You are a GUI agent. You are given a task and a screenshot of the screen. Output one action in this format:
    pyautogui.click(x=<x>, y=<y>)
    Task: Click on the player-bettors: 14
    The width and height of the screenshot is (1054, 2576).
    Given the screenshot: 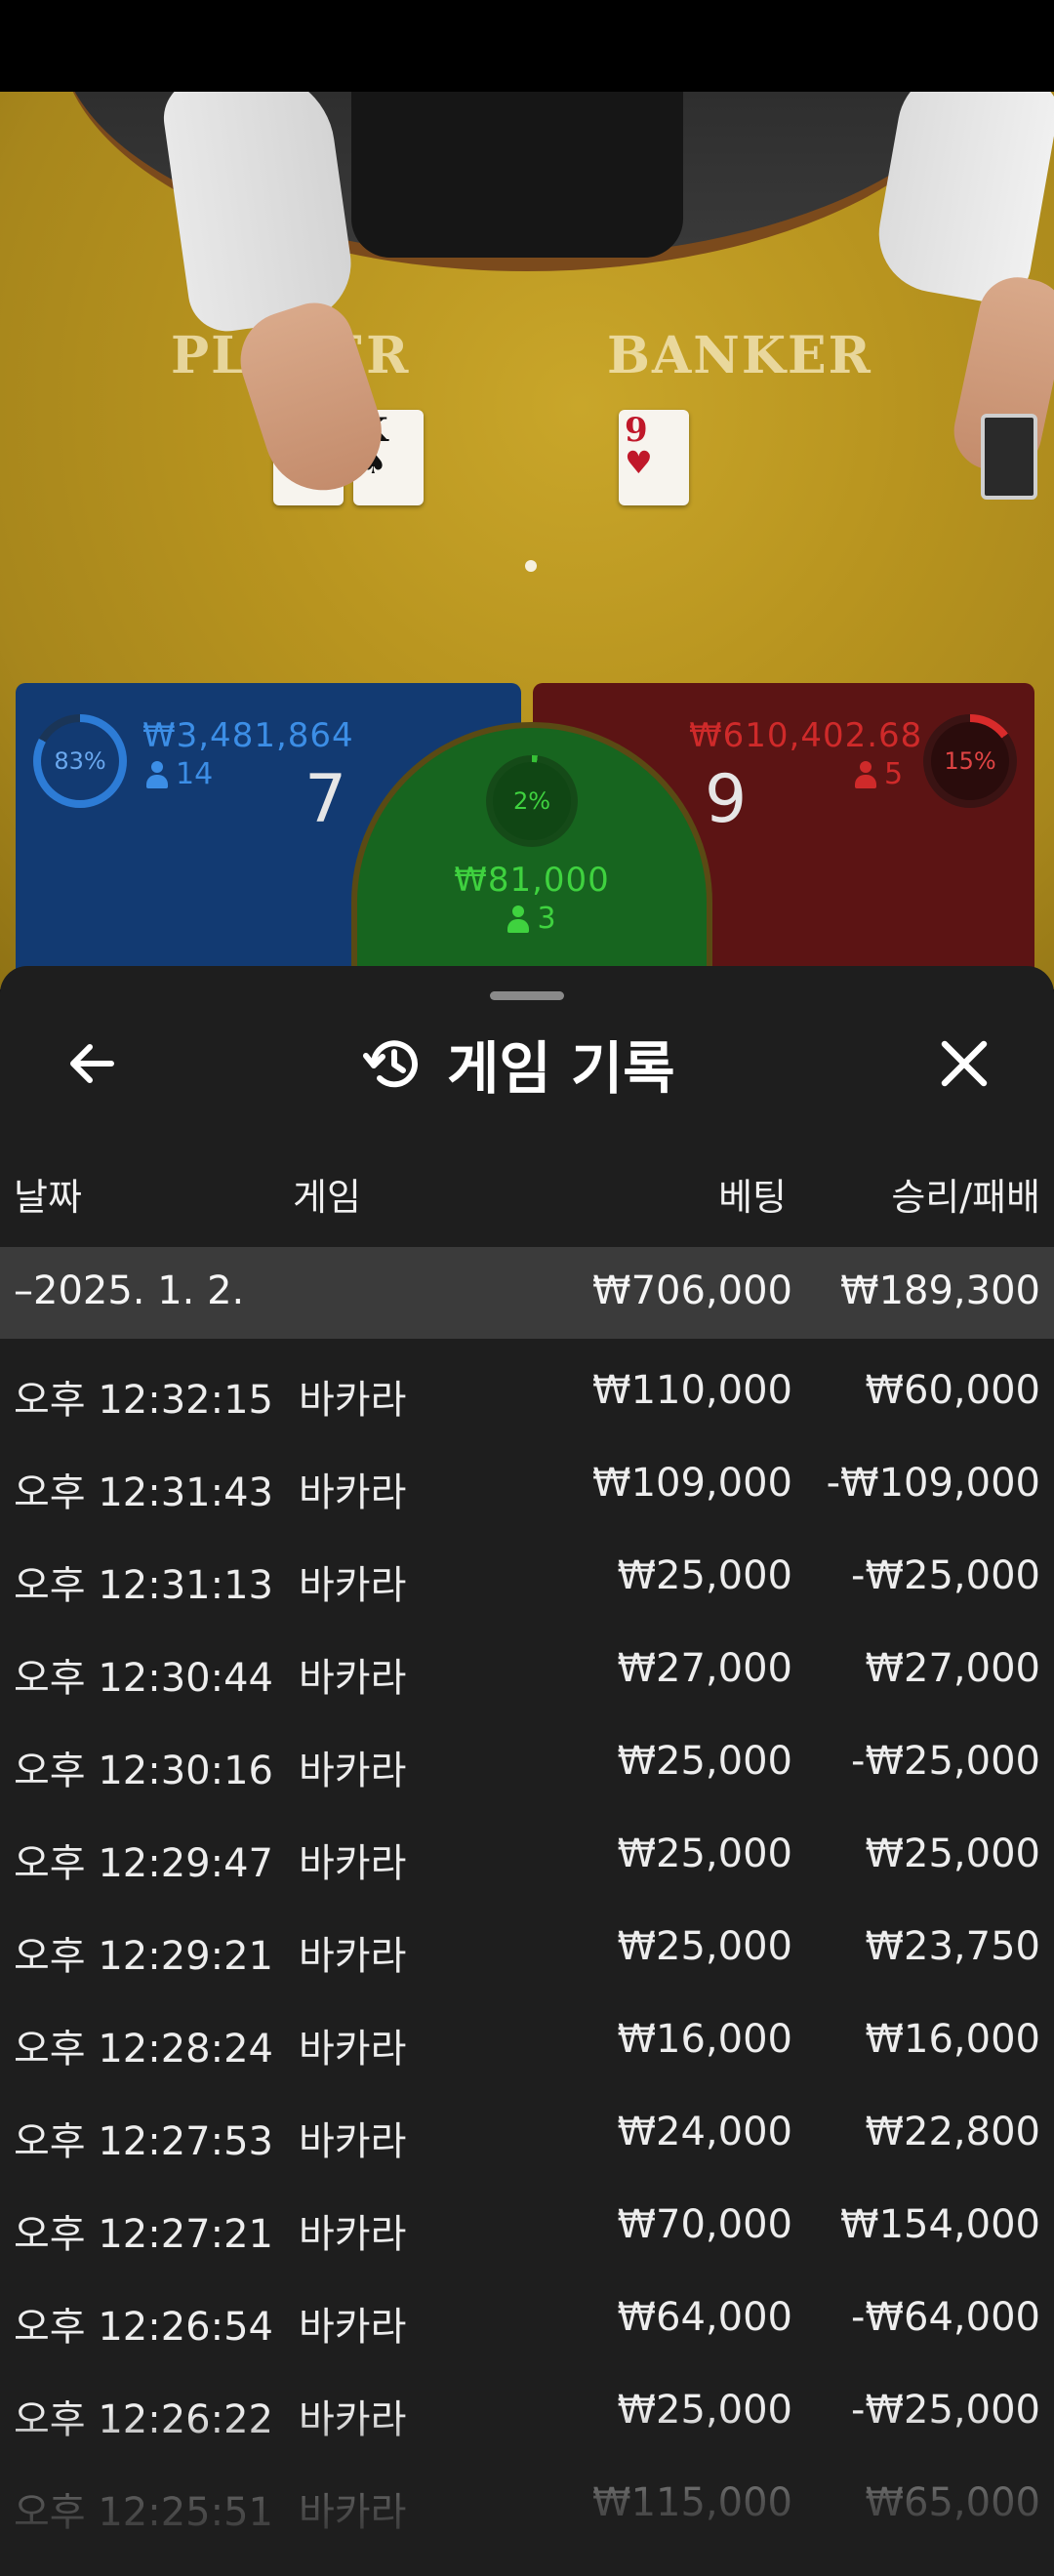 What is the action you would take?
    pyautogui.click(x=180, y=774)
    